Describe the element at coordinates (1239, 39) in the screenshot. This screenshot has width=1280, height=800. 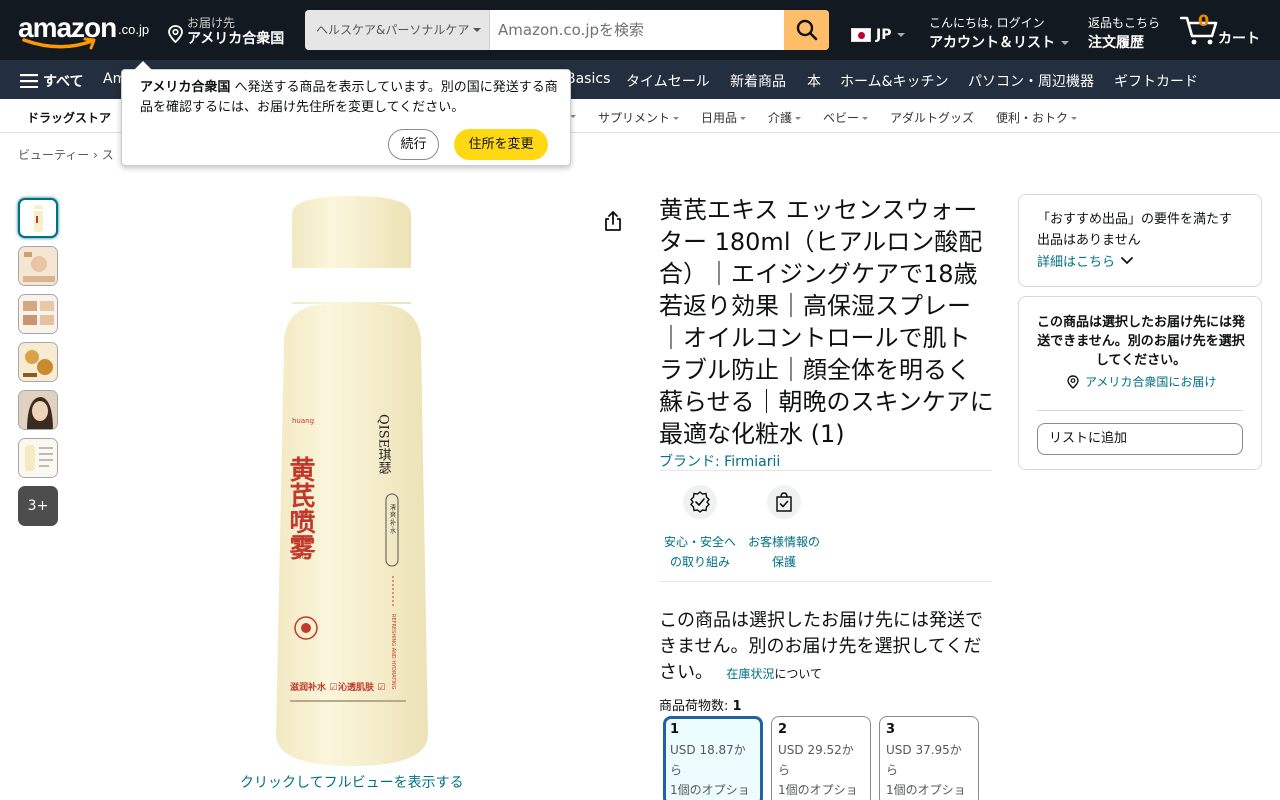
I see `cart-label: カート` at that location.